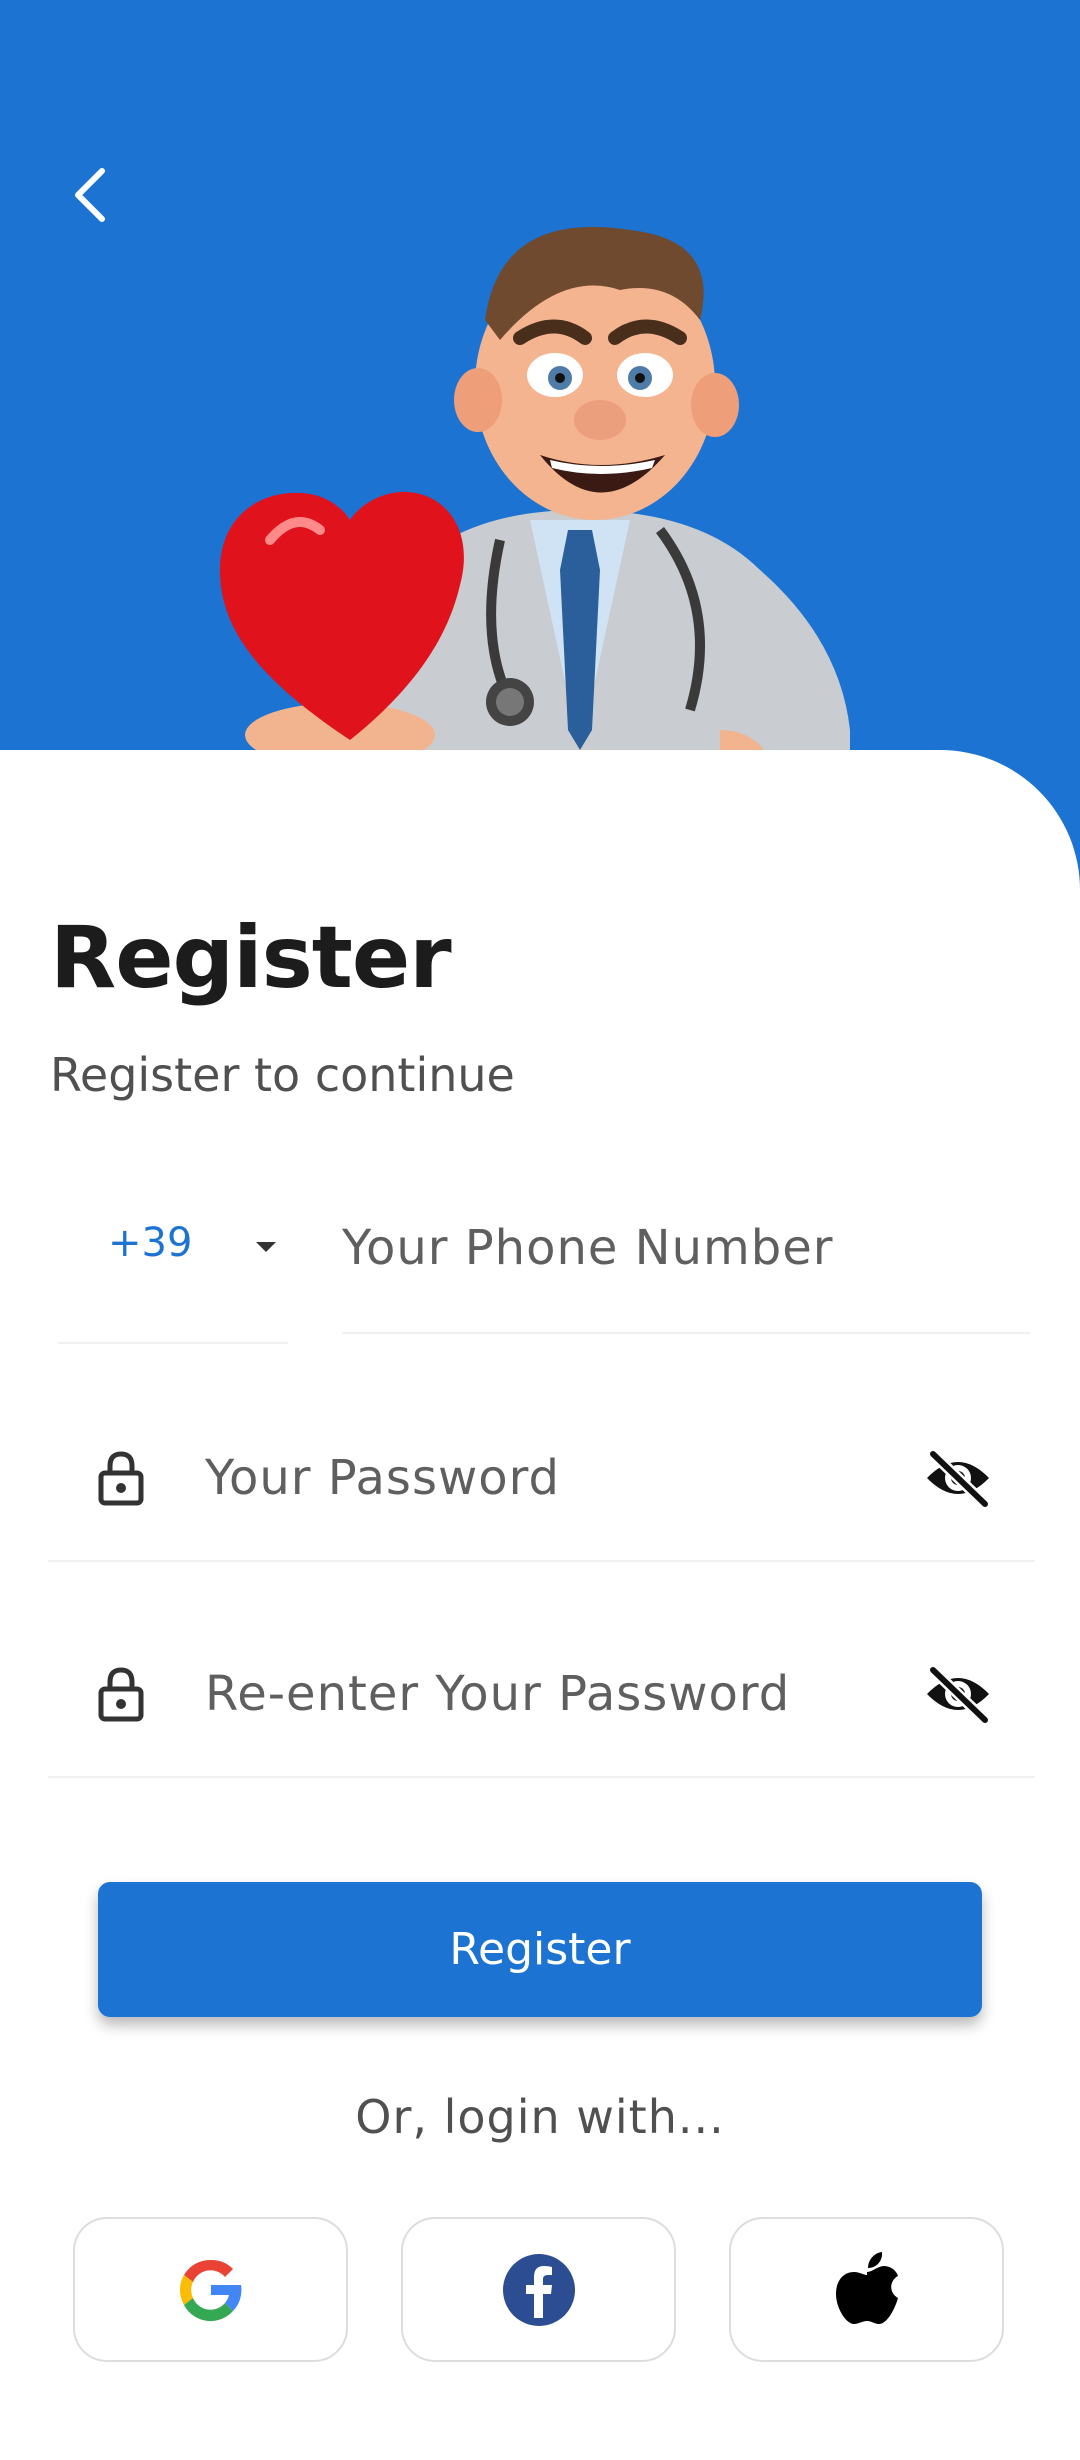 Image resolution: width=1080 pixels, height=2460 pixels. I want to click on password-placeholder: Your Password, so click(382, 1478).